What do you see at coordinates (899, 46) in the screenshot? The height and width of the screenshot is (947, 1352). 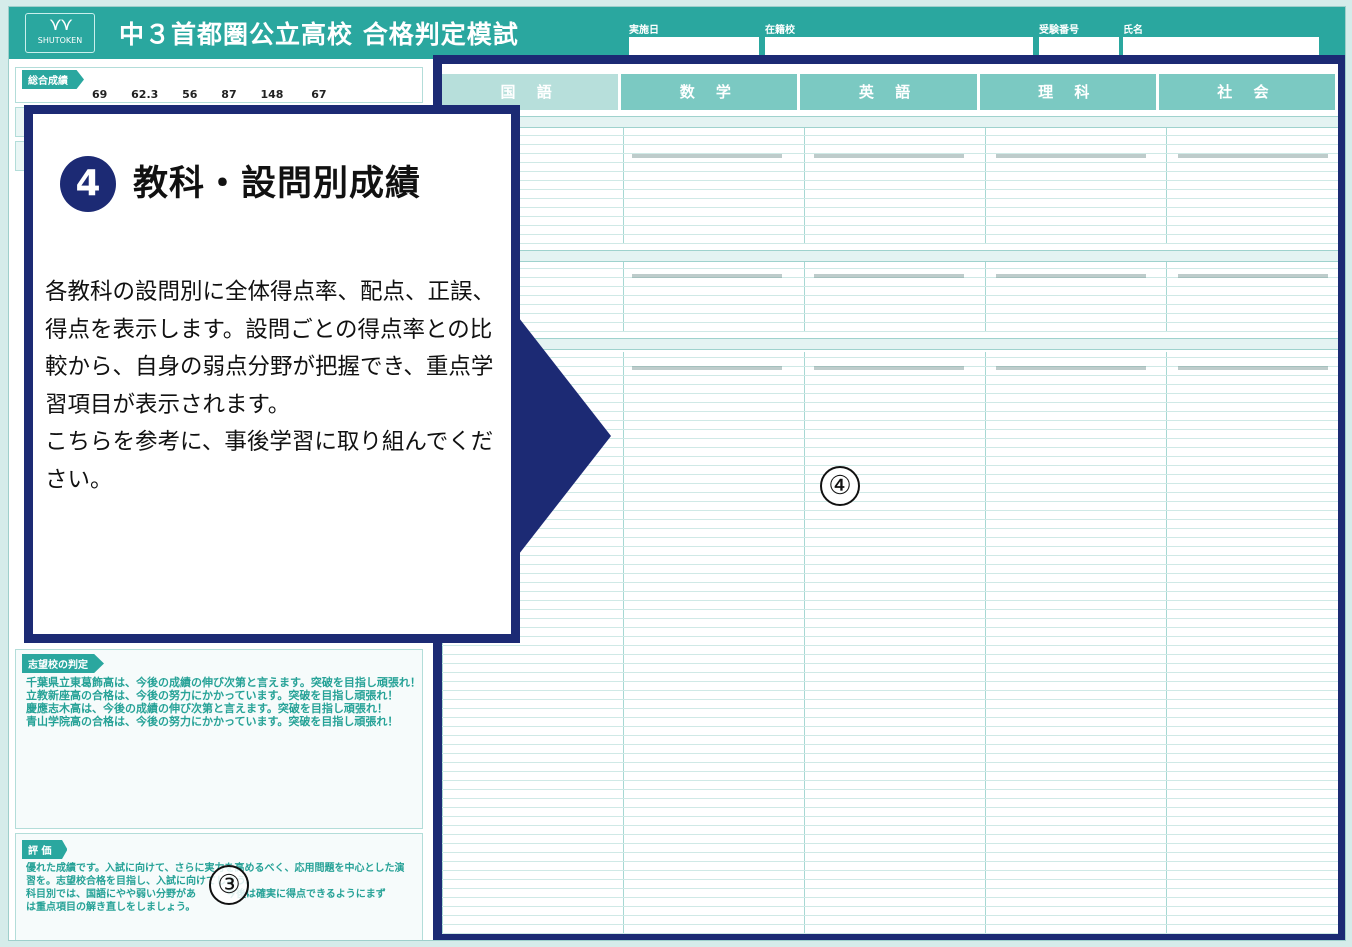 I see `school-box` at bounding box center [899, 46].